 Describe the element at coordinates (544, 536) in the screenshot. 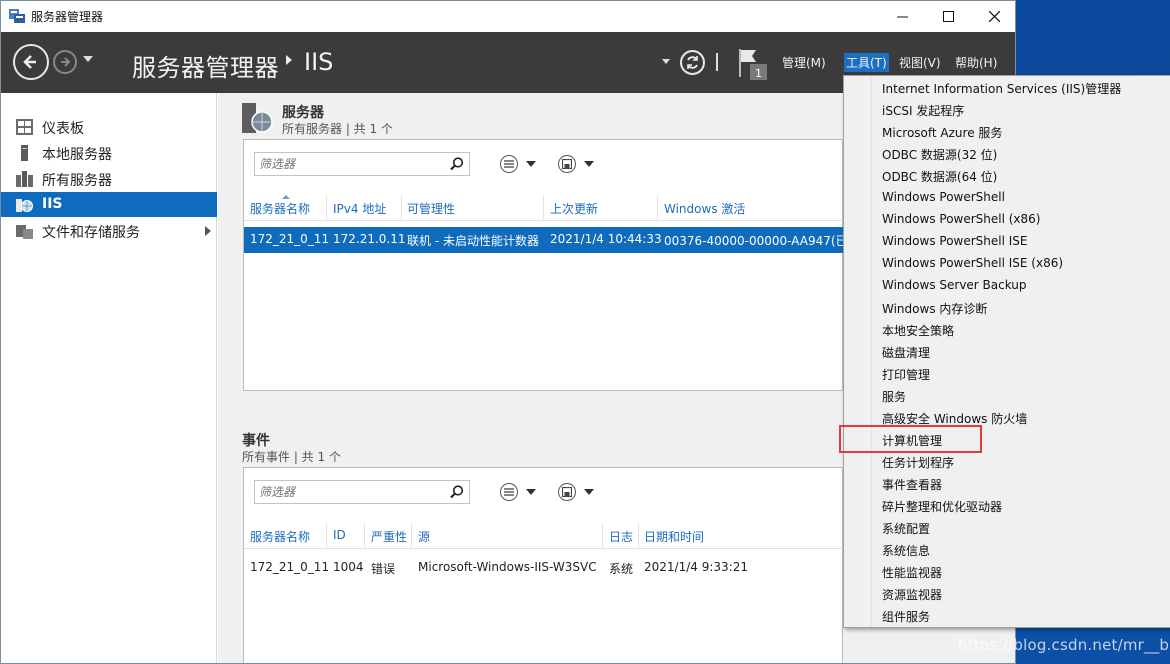

I see `events-table-header: 服务器名称 ID 严重性 源 日志 日期和时间` at that location.